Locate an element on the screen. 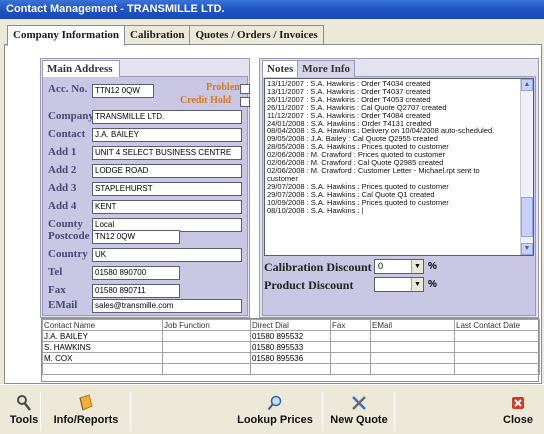 This screenshot has width=544, height=434. calibration-discount-select: 0 ▼ is located at coordinates (399, 266).